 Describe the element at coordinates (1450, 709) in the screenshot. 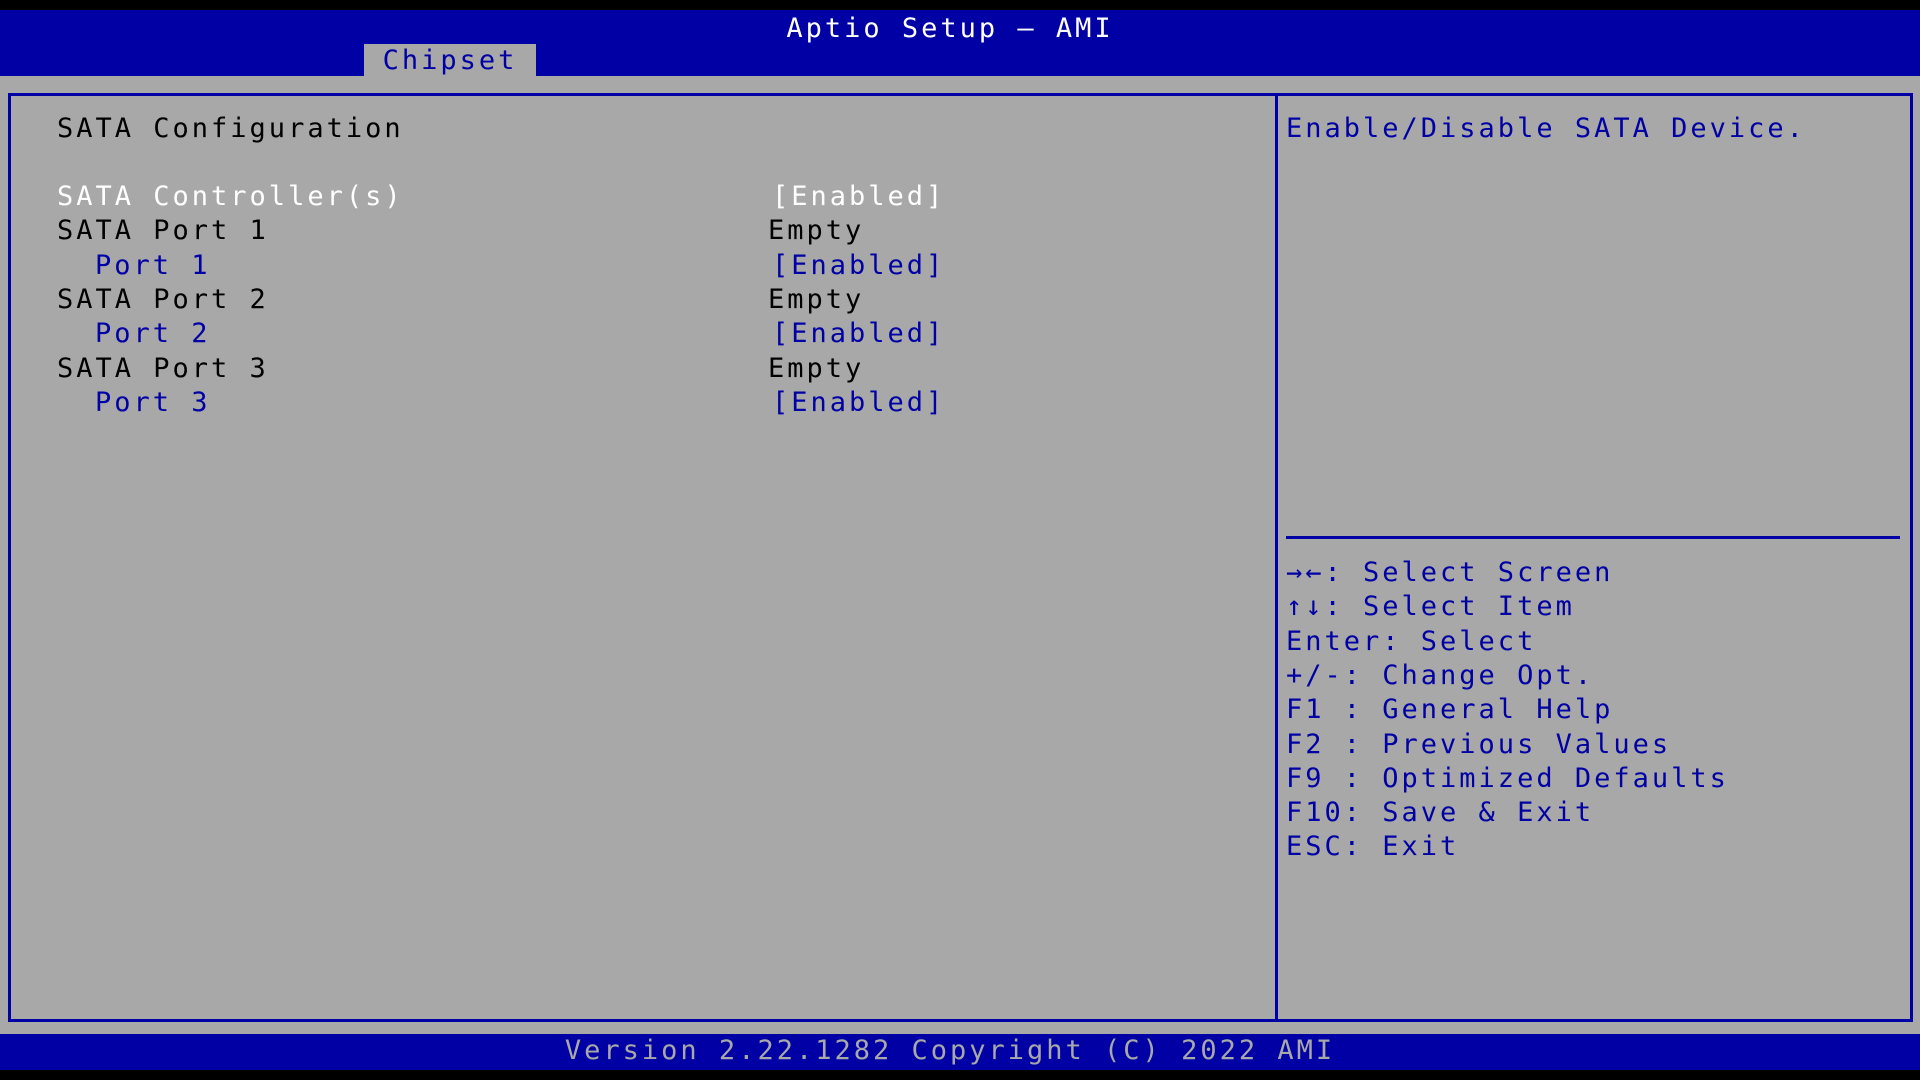

I see `key-hint-f1: F1 : General Help` at that location.